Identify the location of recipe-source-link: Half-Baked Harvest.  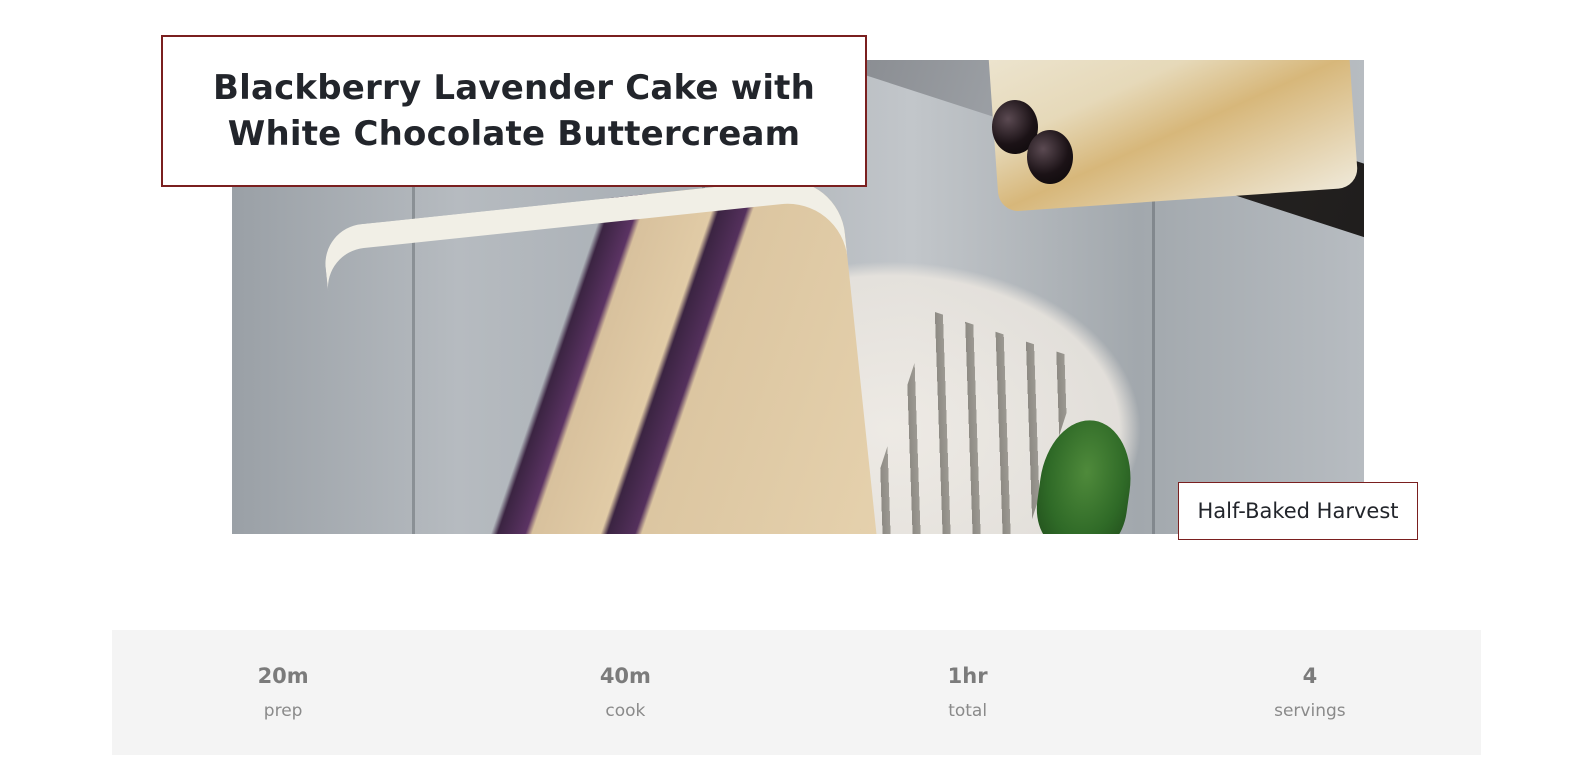
(1298, 511).